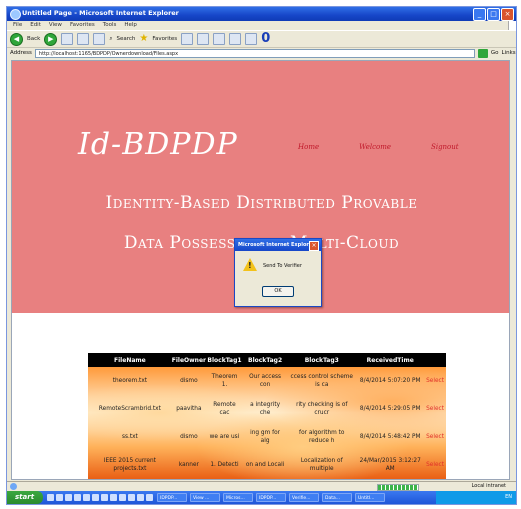  What do you see at coordinates (278, 291) in the screenshot?
I see `dialog-ok-button: OK` at bounding box center [278, 291].